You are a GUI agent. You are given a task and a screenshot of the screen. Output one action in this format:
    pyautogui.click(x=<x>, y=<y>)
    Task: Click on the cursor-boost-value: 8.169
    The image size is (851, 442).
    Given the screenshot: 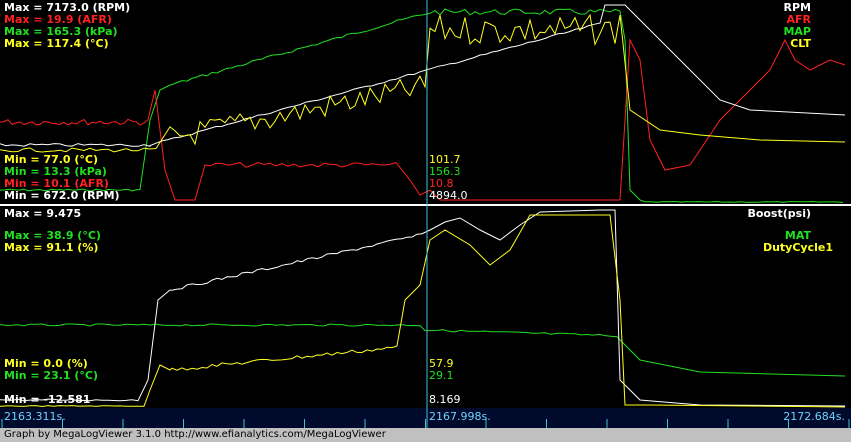 What is the action you would take?
    pyautogui.click(x=445, y=399)
    